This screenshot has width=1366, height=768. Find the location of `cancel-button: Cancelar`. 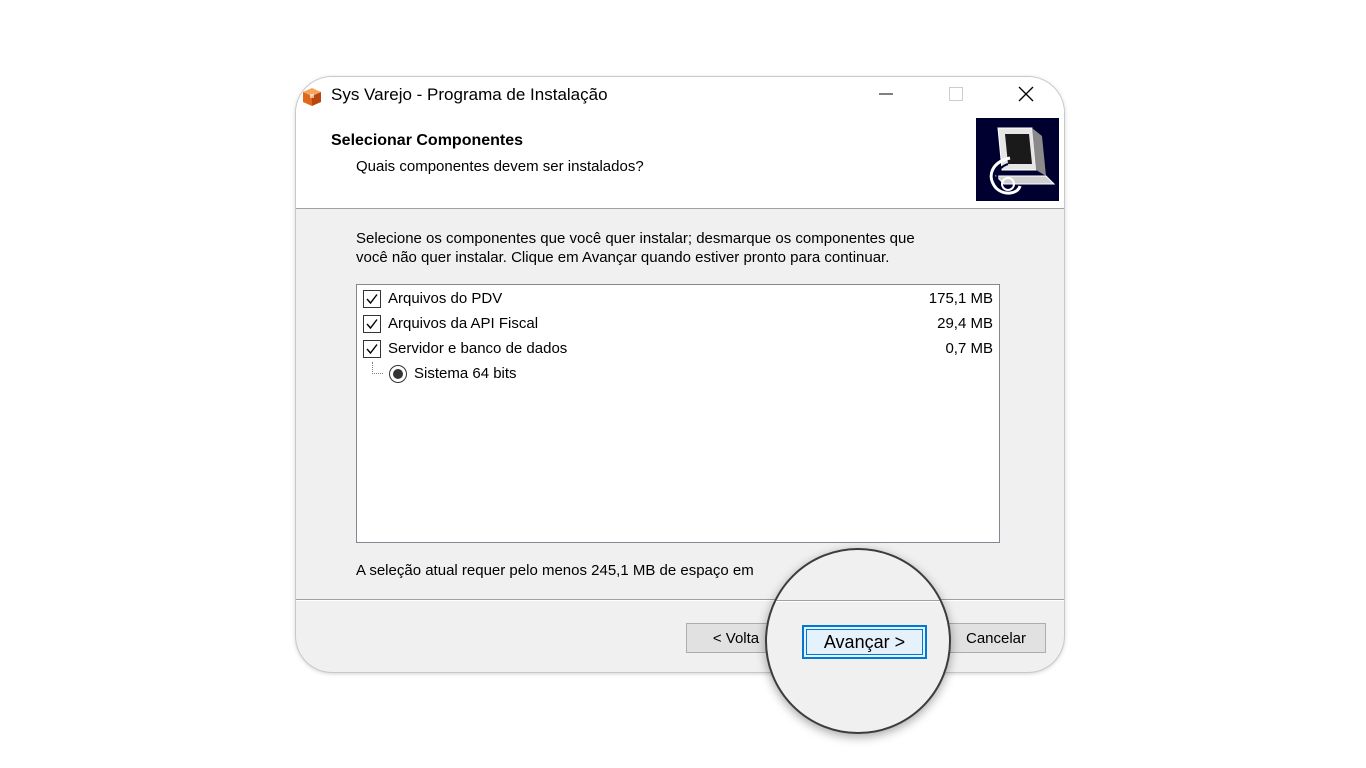

cancel-button: Cancelar is located at coordinates (996, 638).